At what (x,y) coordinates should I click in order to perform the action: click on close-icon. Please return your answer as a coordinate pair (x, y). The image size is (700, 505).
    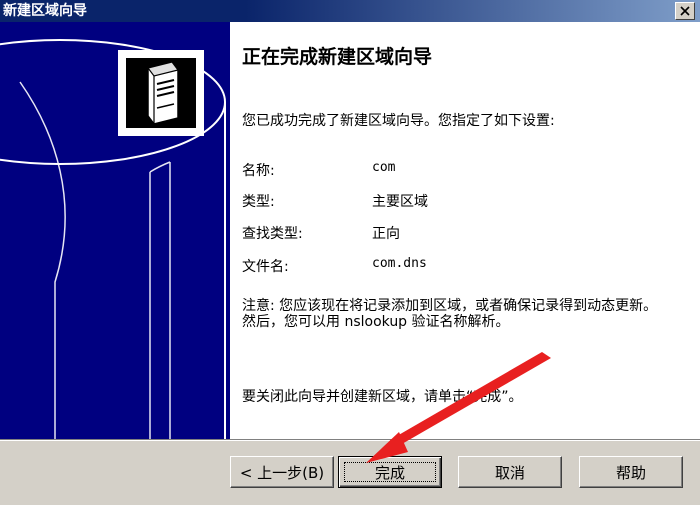
    Looking at the image, I should click on (685, 11).